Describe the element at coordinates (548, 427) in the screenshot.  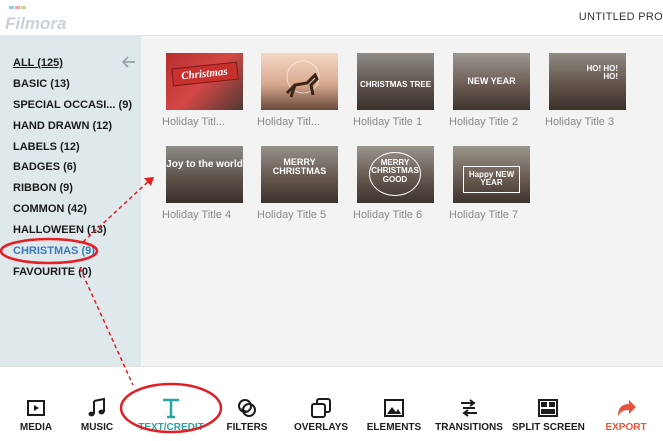
I see `toolbar-label: SPLIT SCREEN` at that location.